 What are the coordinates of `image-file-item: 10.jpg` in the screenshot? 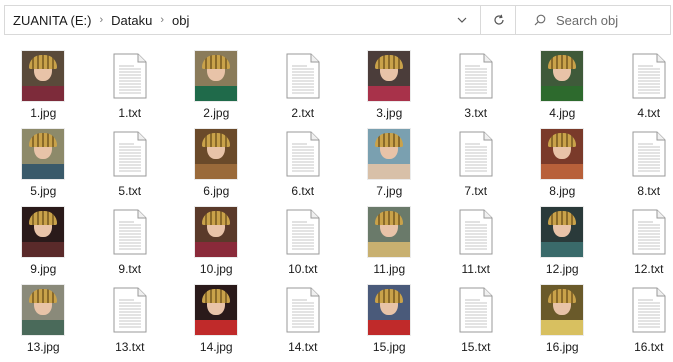 It's located at (216, 245).